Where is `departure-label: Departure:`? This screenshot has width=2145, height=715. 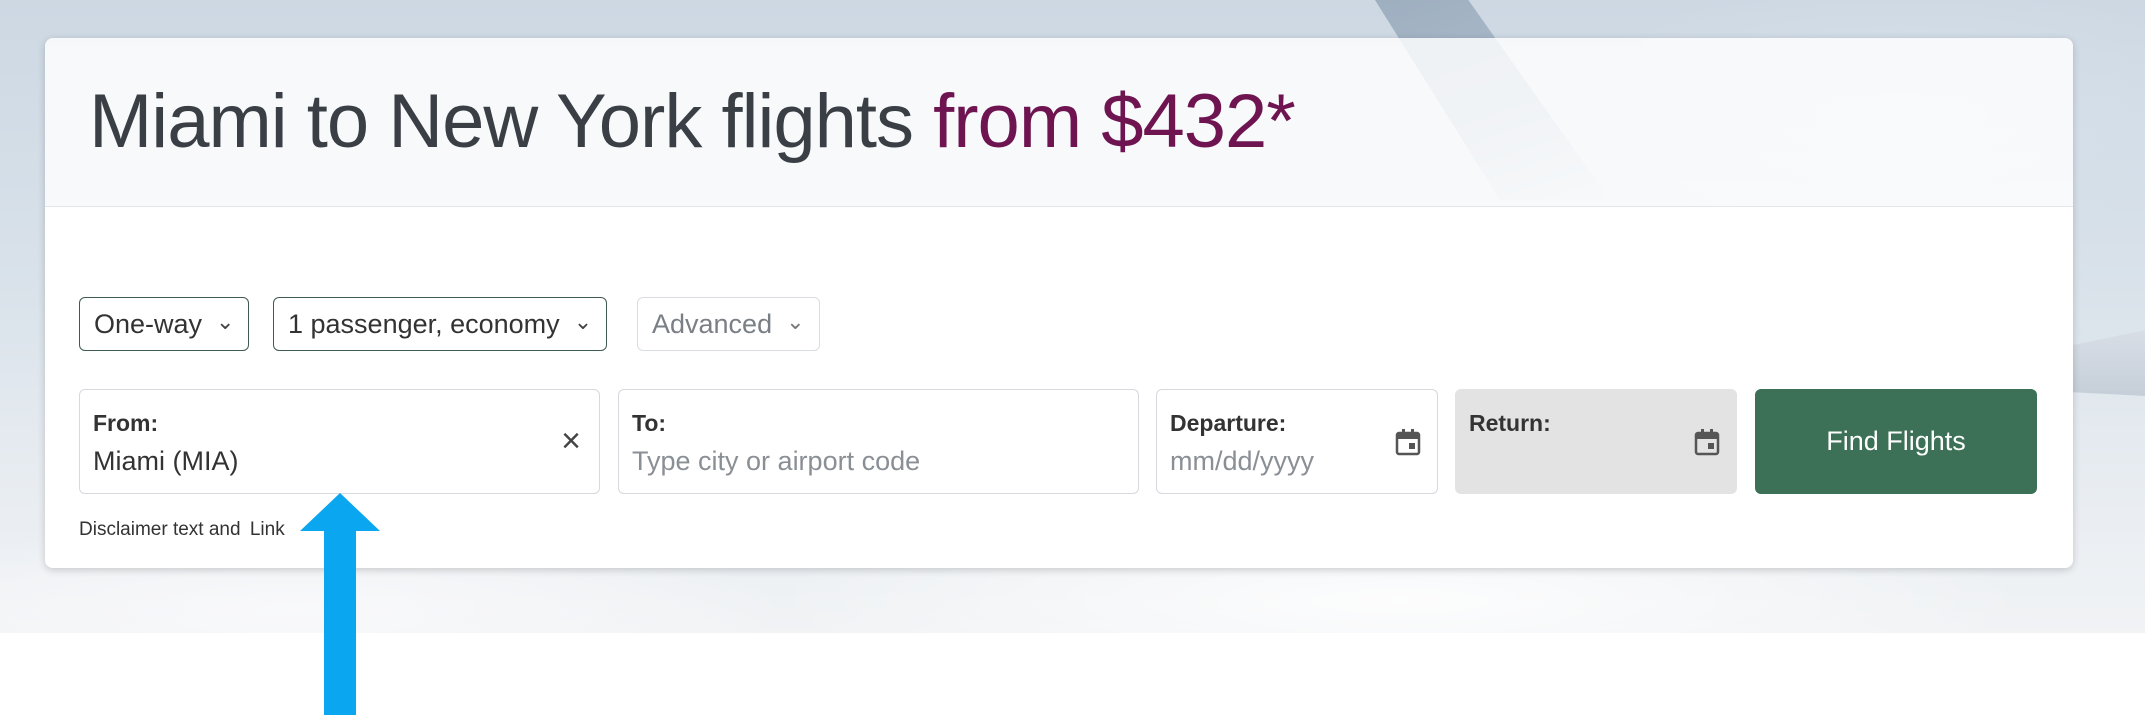
departure-label: Departure: is located at coordinates (1228, 423).